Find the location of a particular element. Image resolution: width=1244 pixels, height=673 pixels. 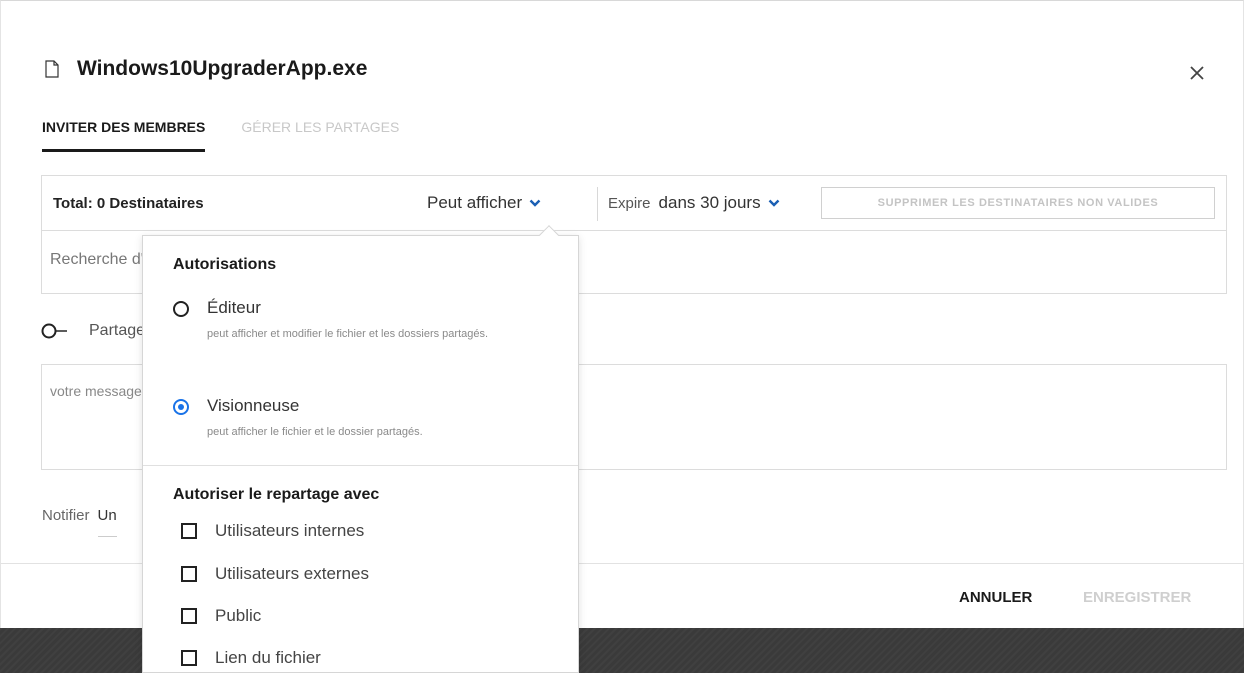

permission-value: Peut afficher is located at coordinates (475, 202).